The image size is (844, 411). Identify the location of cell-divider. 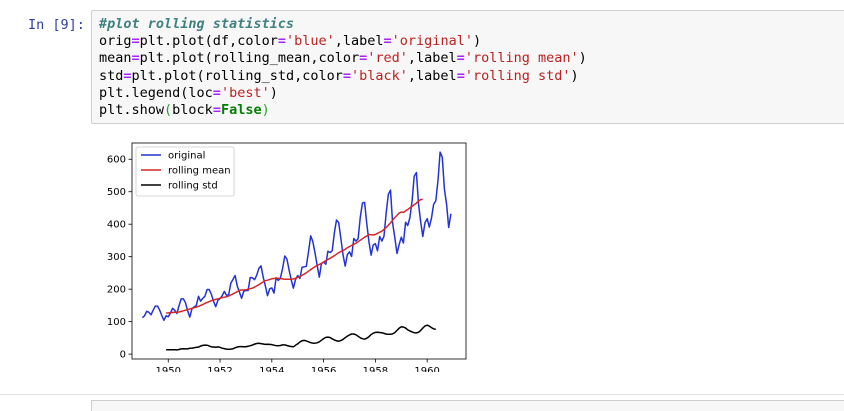
(422, 394).